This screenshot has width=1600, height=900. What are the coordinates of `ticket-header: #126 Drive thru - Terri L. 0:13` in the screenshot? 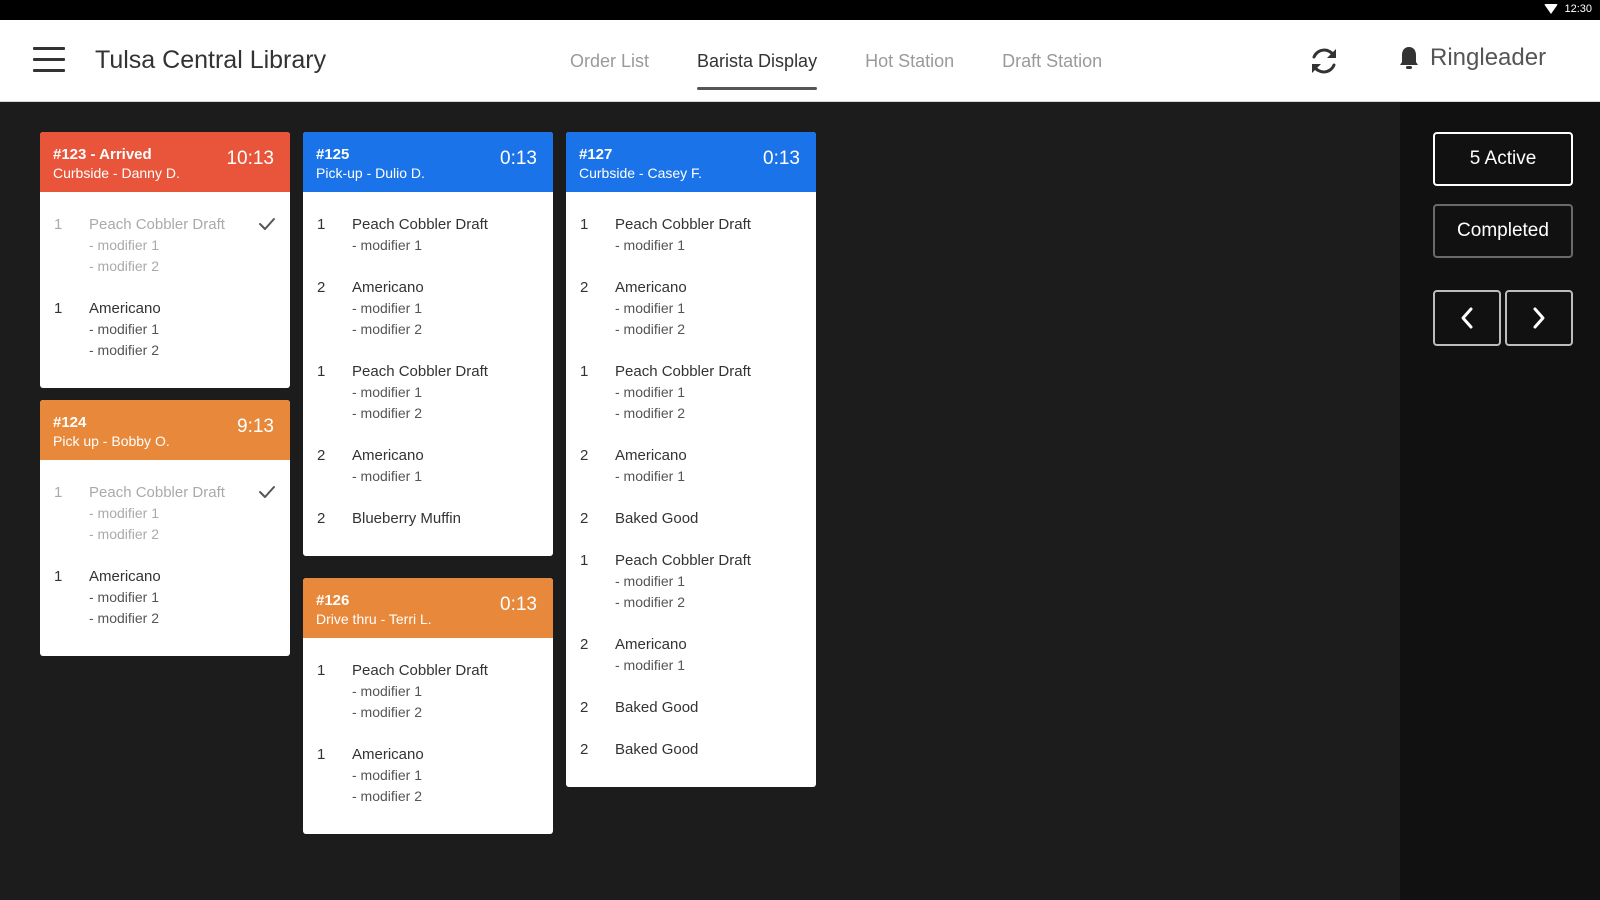 It's located at (428, 608).